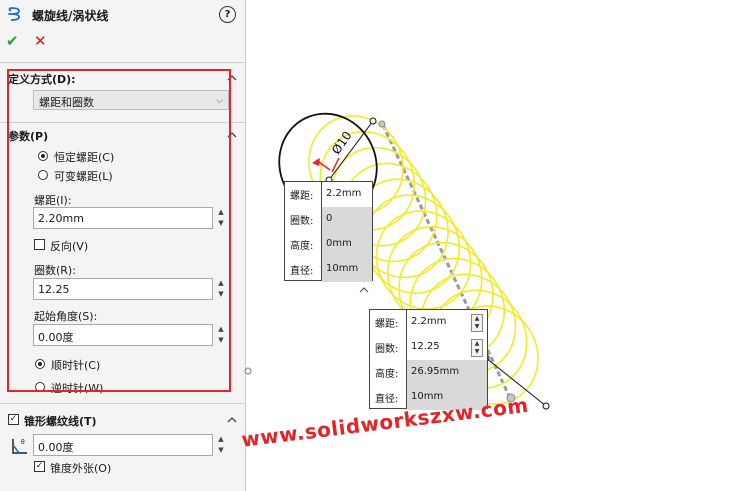  Describe the element at coordinates (12, 41) in the screenshot. I see `ok-check-icon: ✔` at that location.